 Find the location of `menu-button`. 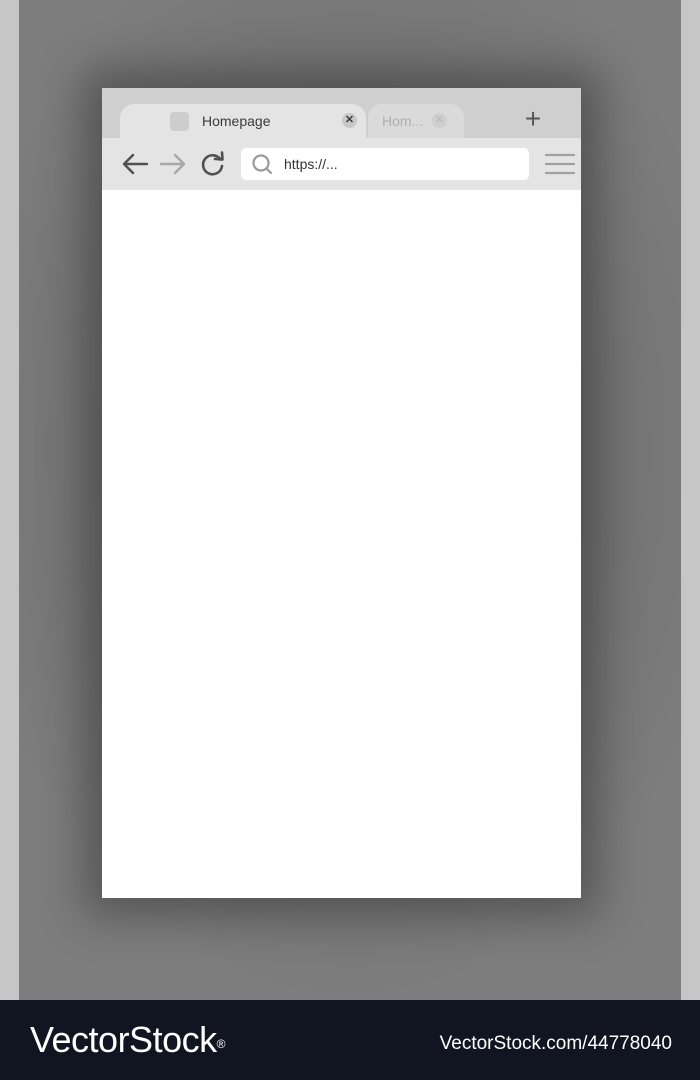

menu-button is located at coordinates (560, 164).